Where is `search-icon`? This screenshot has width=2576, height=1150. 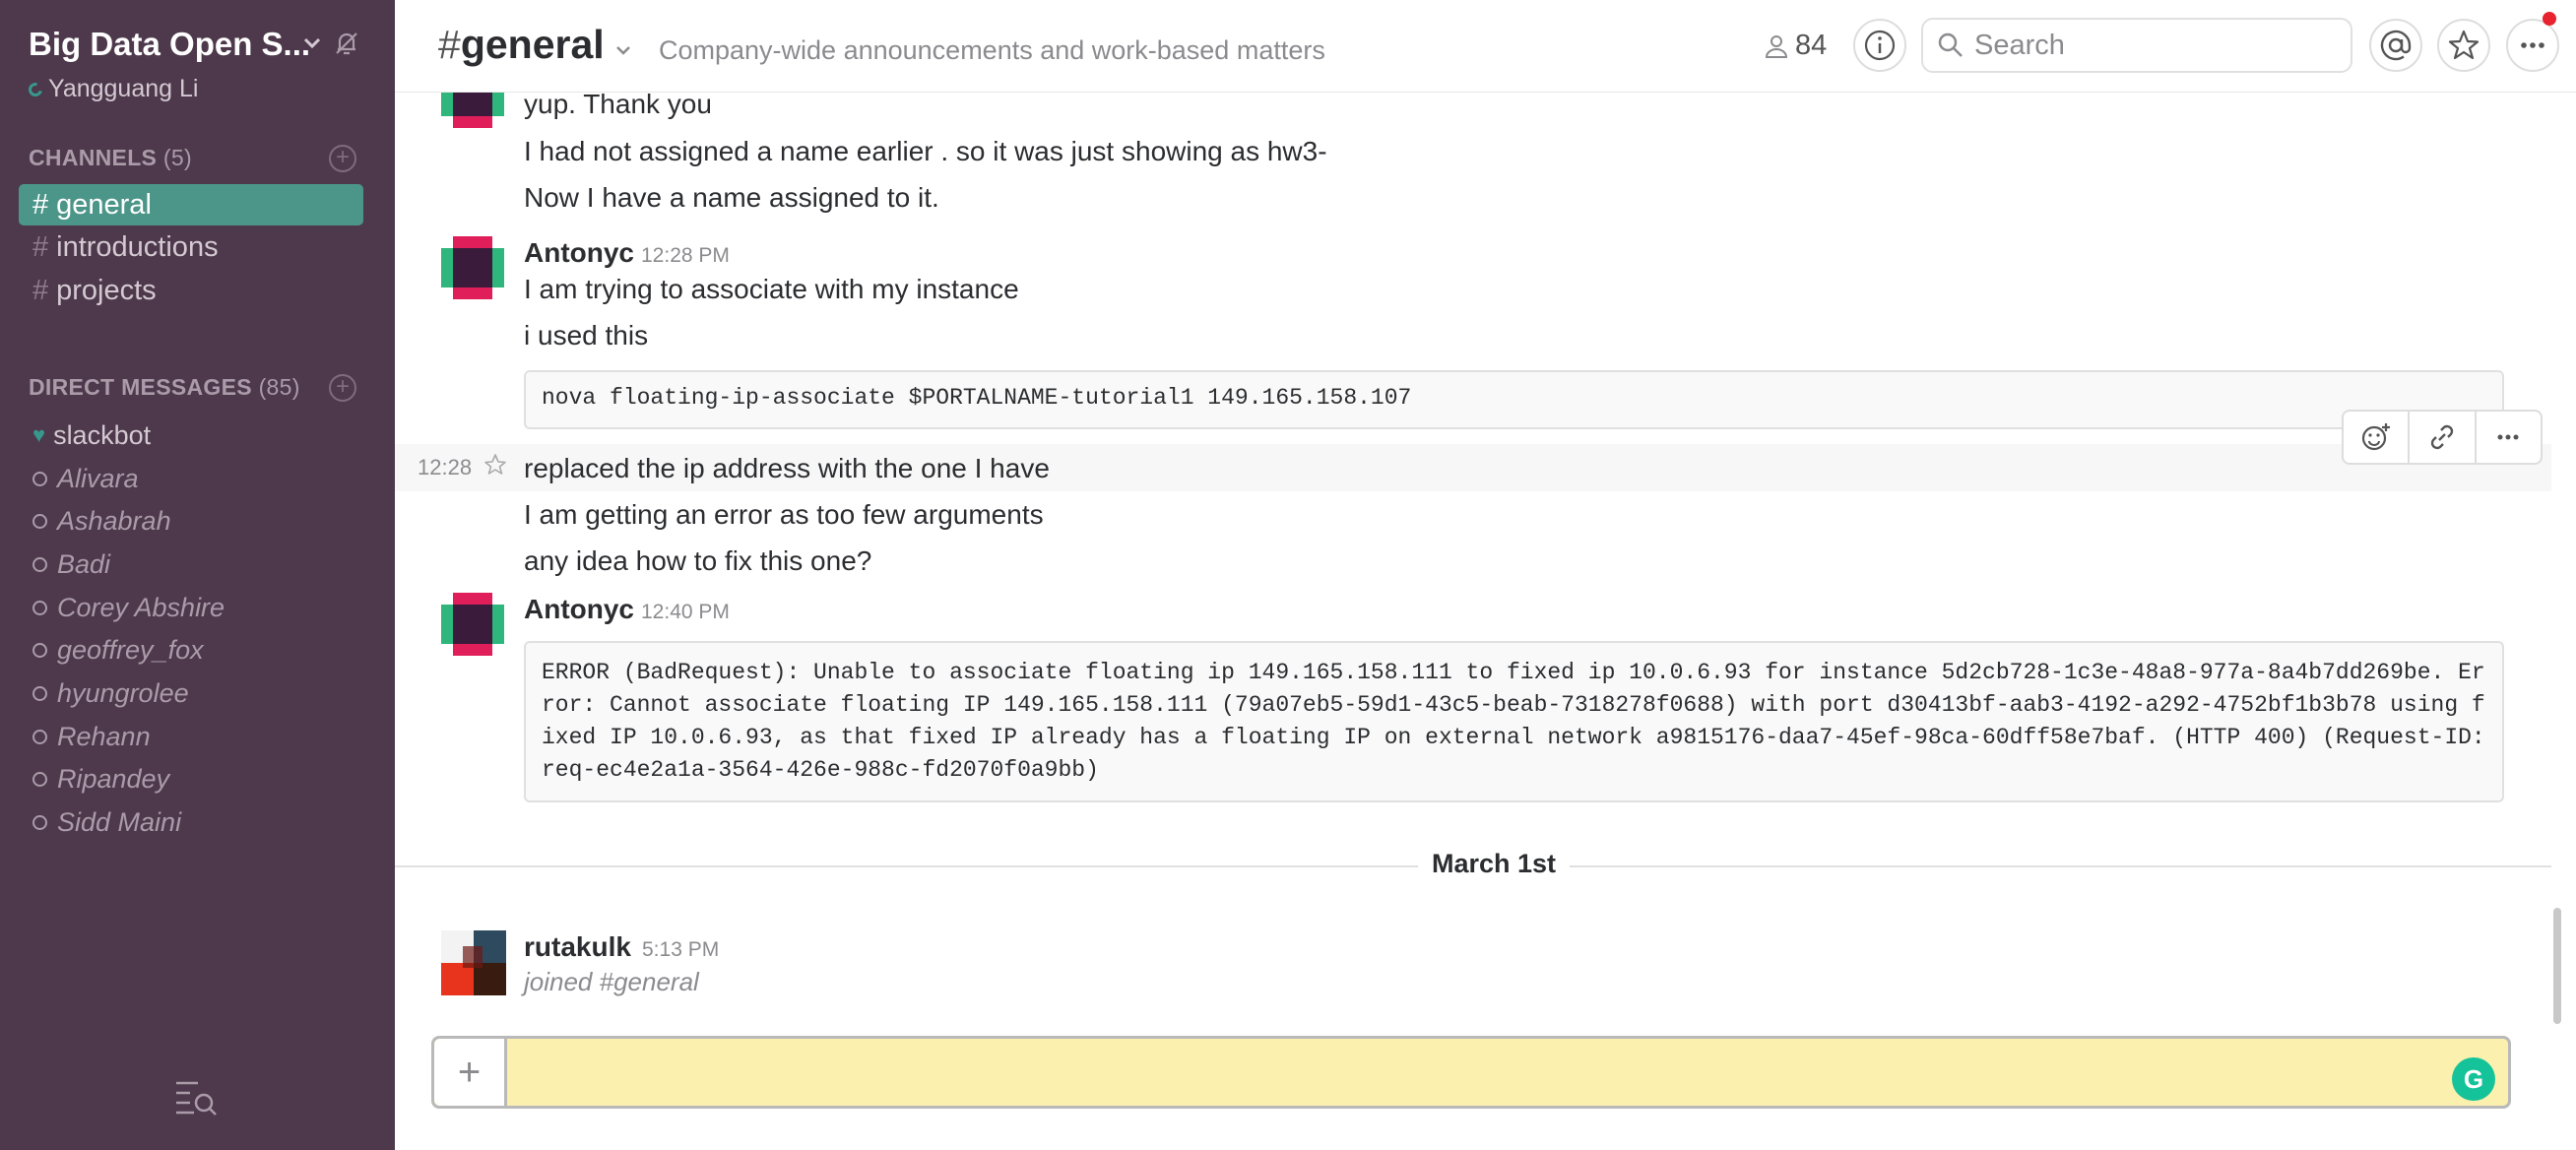 search-icon is located at coordinates (1950, 45).